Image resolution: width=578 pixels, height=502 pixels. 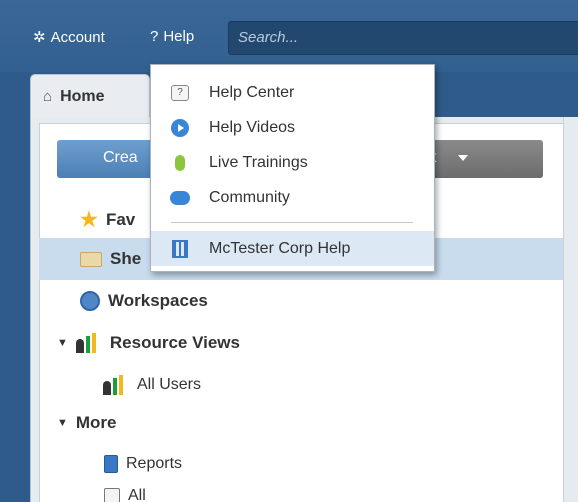 I want to click on menu-item-org-help: McTester Corp Help, so click(x=292, y=248).